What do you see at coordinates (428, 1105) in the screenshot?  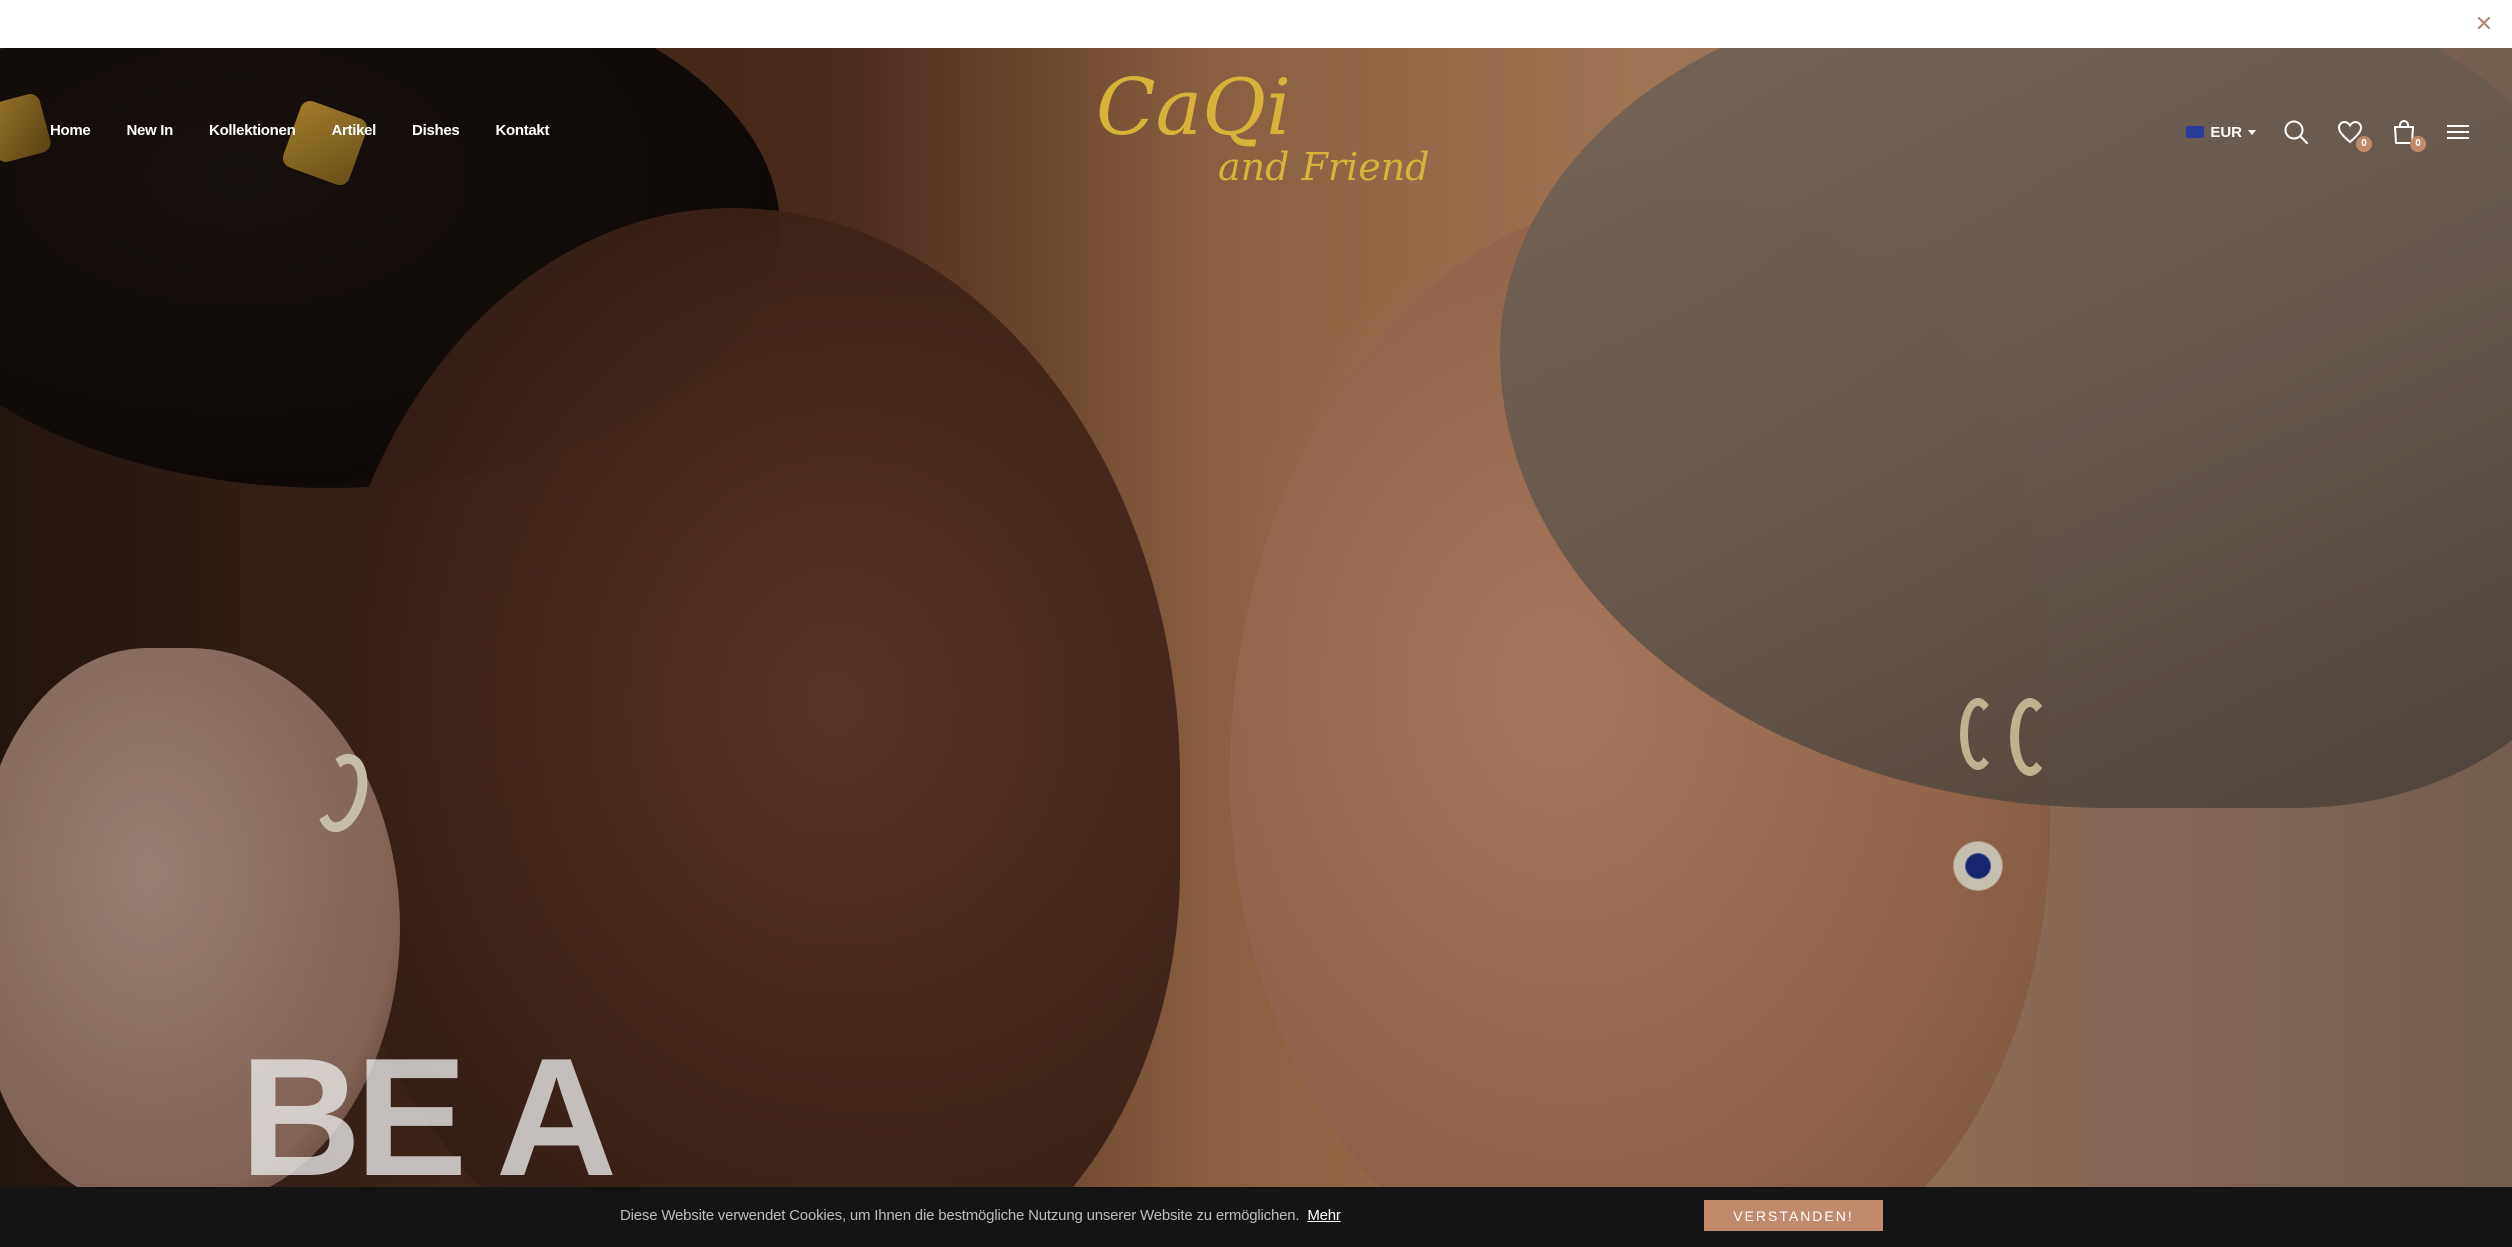 I see `hero-headline: BE A` at bounding box center [428, 1105].